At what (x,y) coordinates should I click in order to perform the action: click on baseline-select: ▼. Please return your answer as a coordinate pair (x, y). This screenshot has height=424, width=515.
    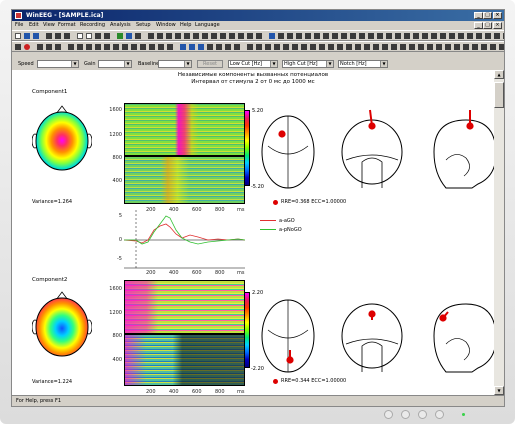
    Looking at the image, I should click on (175, 64).